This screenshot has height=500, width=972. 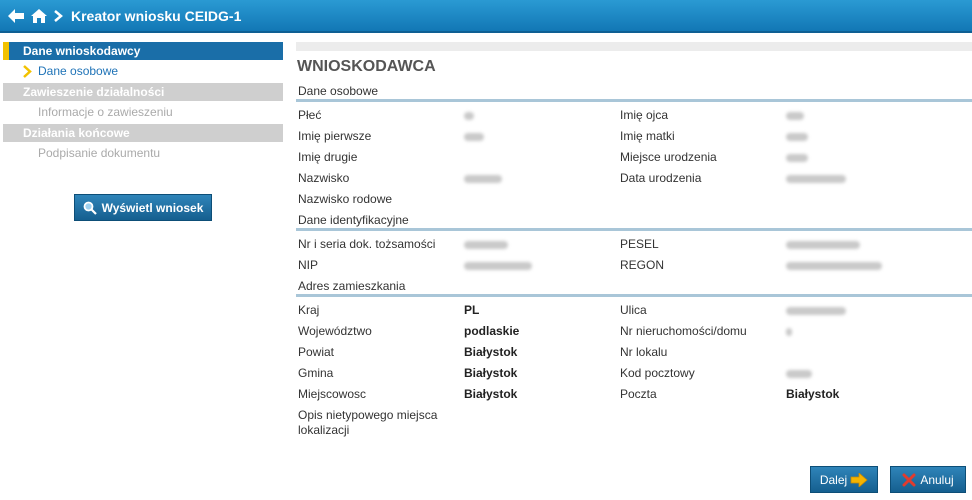 I want to click on field-label: Kraj, so click(x=309, y=310).